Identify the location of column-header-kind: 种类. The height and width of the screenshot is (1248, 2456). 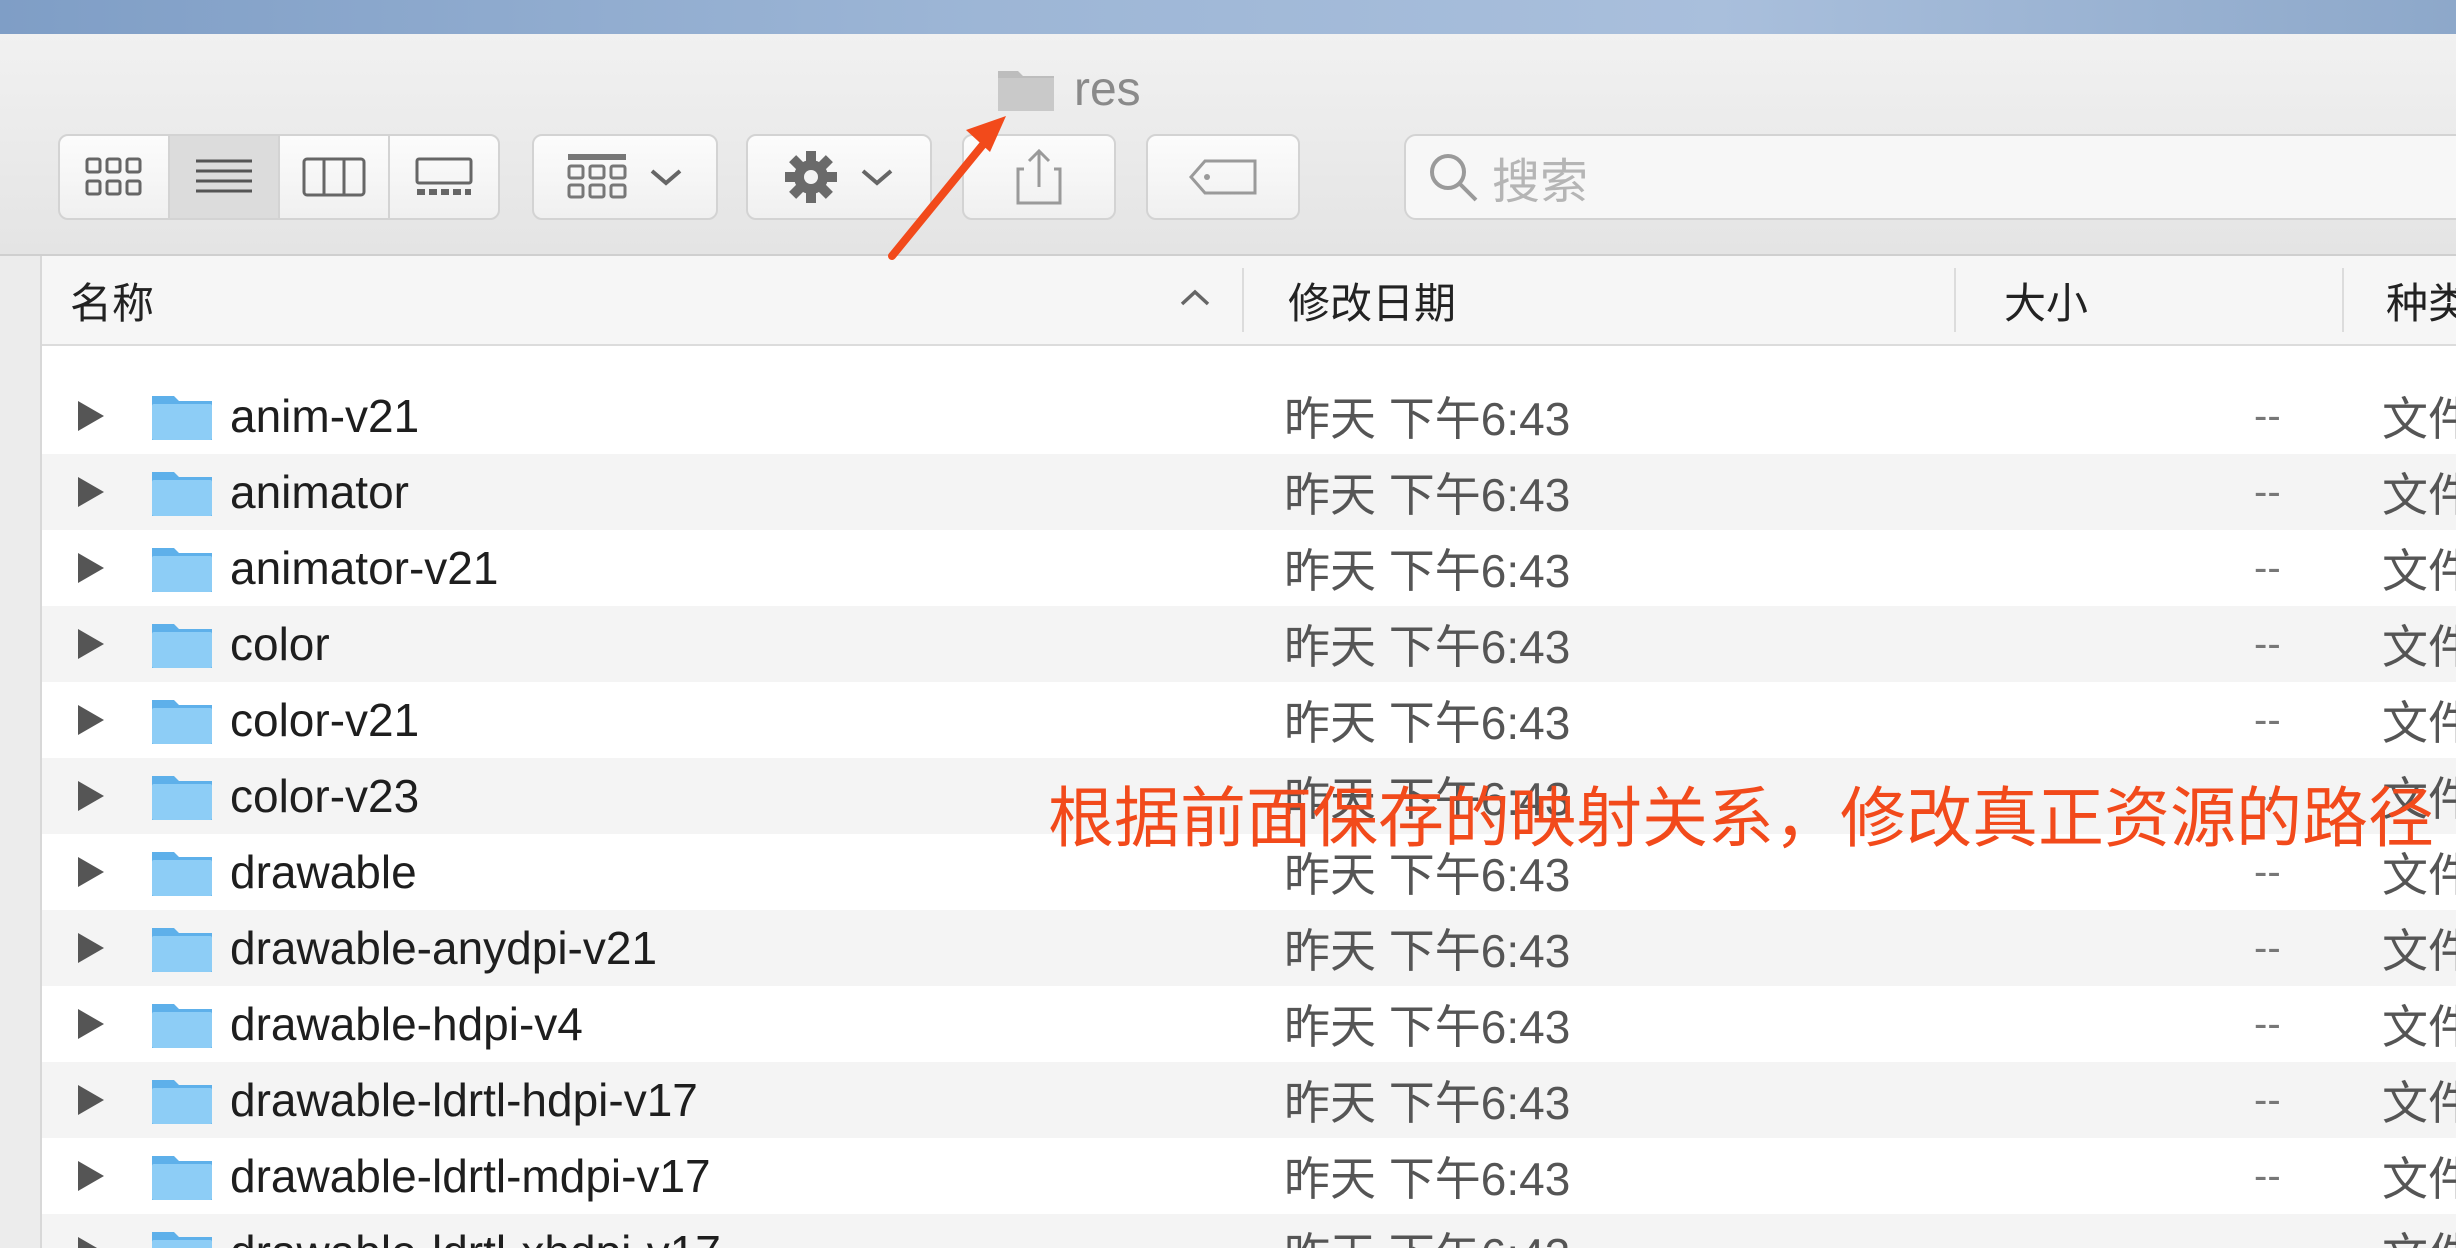
(2421, 300).